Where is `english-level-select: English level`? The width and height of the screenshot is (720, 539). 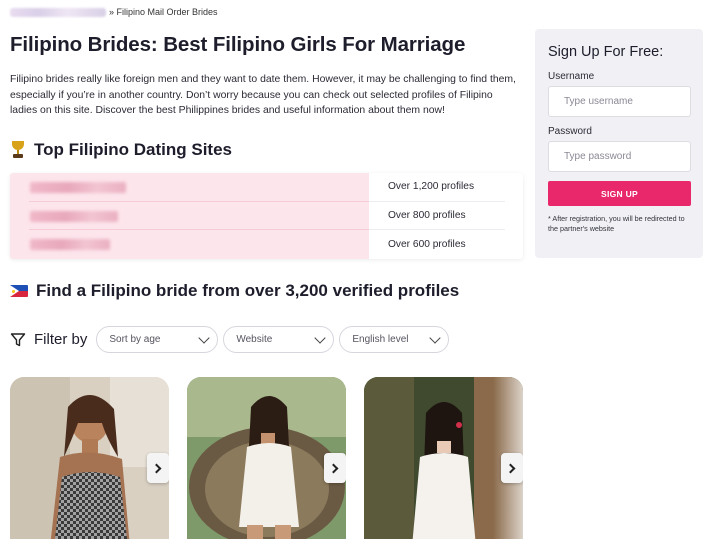
english-level-select: English level is located at coordinates (394, 339).